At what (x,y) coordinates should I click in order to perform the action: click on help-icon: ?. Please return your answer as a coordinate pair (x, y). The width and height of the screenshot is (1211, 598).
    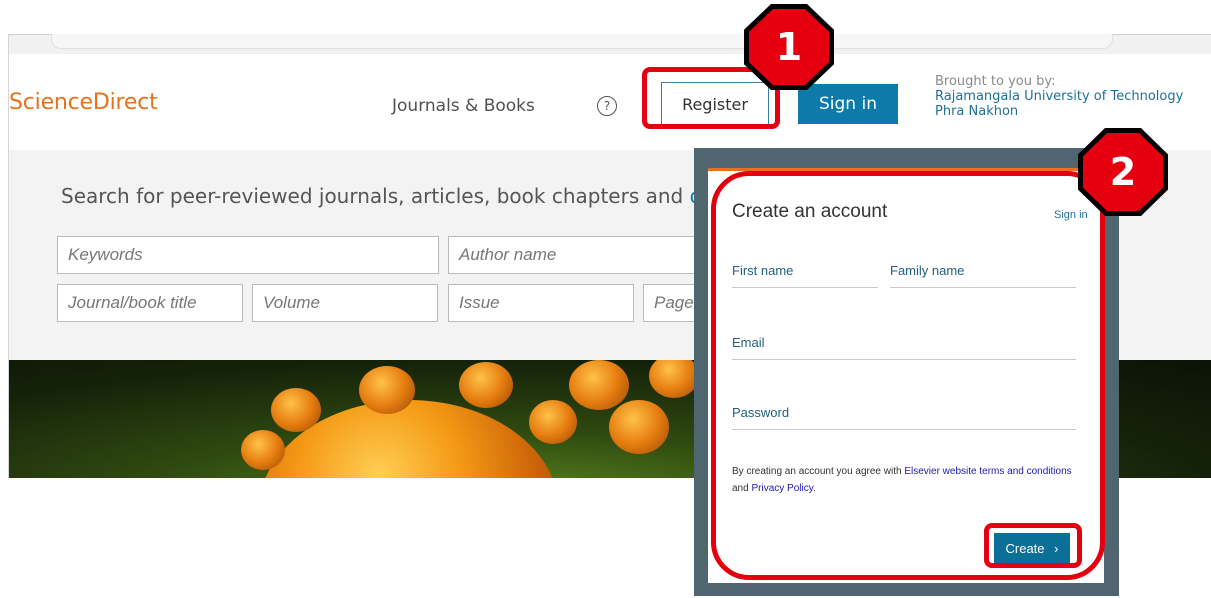
    Looking at the image, I should click on (607, 106).